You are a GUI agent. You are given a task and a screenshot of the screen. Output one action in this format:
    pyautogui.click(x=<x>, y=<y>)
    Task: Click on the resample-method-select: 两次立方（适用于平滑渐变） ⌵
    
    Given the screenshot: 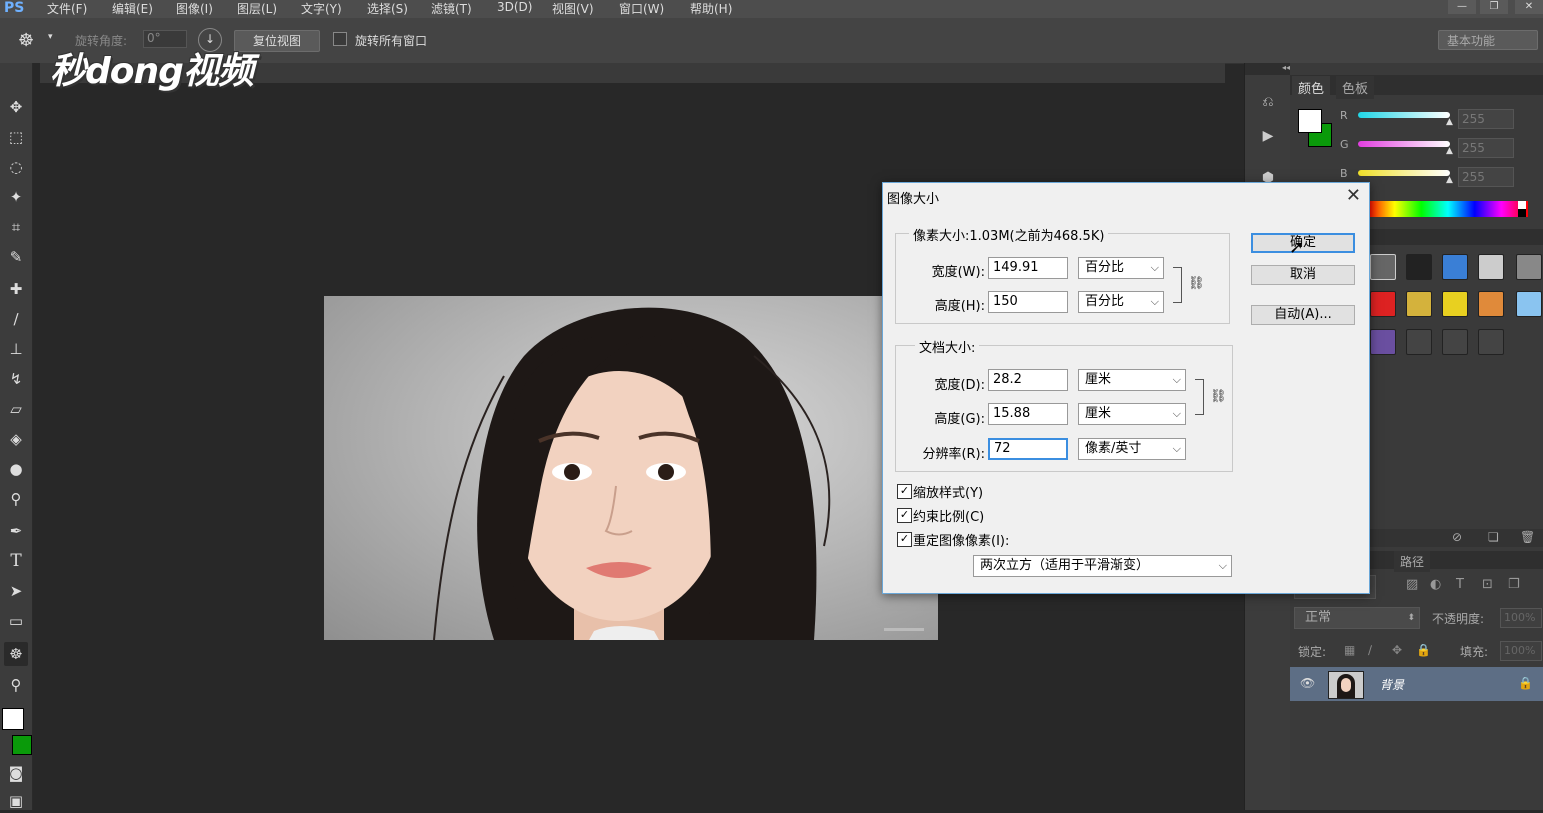 What is the action you would take?
    pyautogui.click(x=1102, y=566)
    